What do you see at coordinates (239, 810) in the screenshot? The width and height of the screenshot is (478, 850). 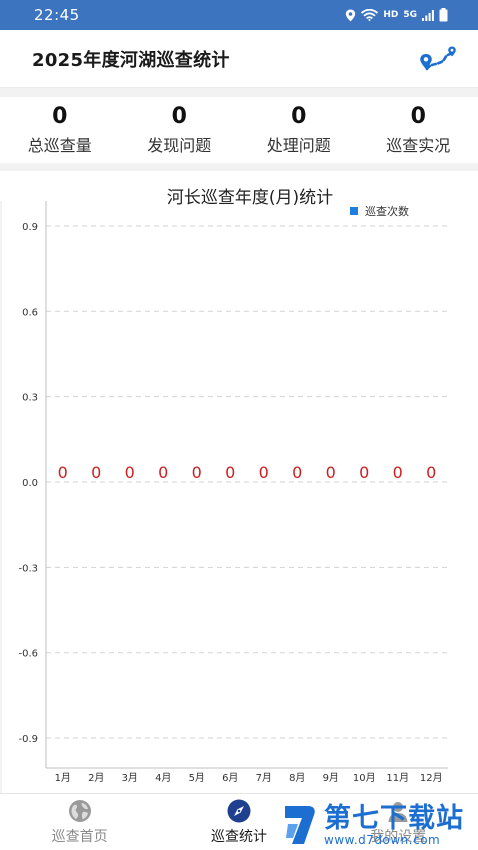 I see `compass-icon` at bounding box center [239, 810].